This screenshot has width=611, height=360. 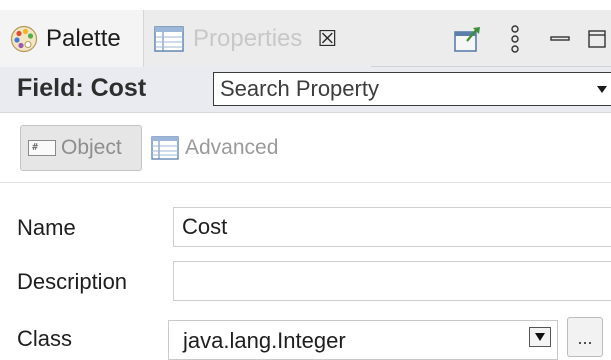 I want to click on minimize-icon, so click(x=560, y=39).